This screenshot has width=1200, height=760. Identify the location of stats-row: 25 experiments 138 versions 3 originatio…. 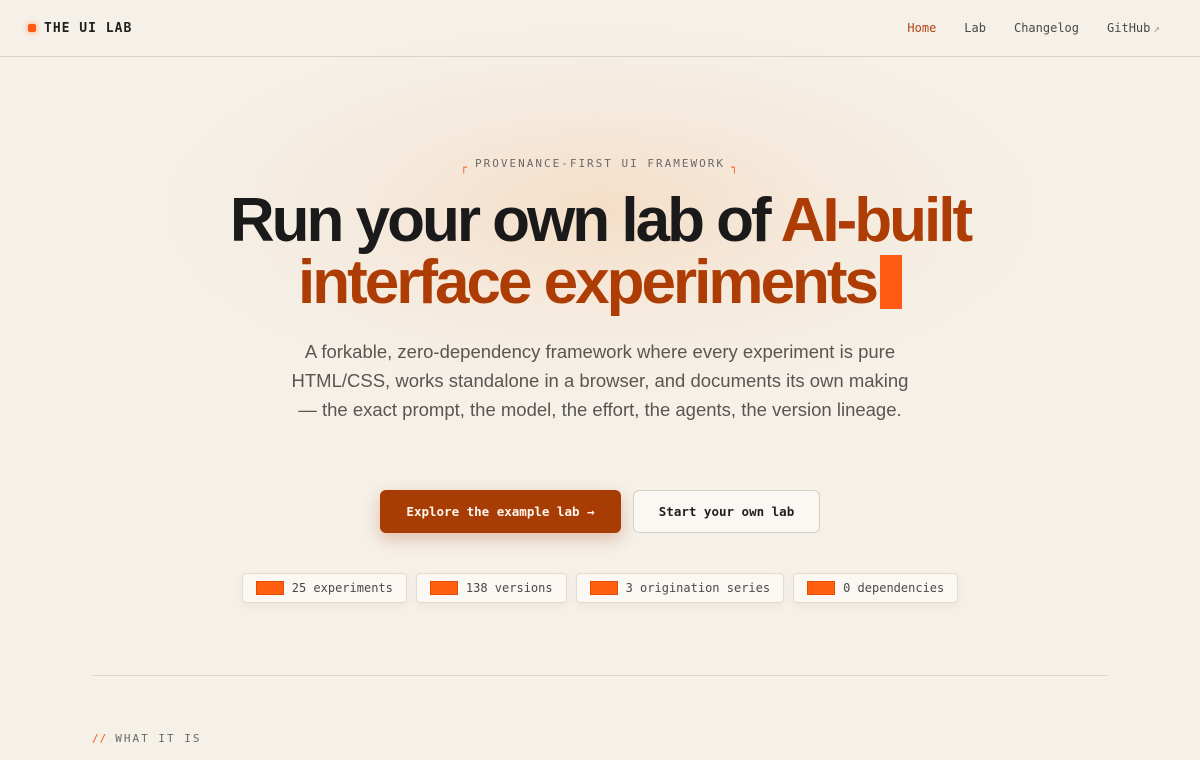
(600, 588).